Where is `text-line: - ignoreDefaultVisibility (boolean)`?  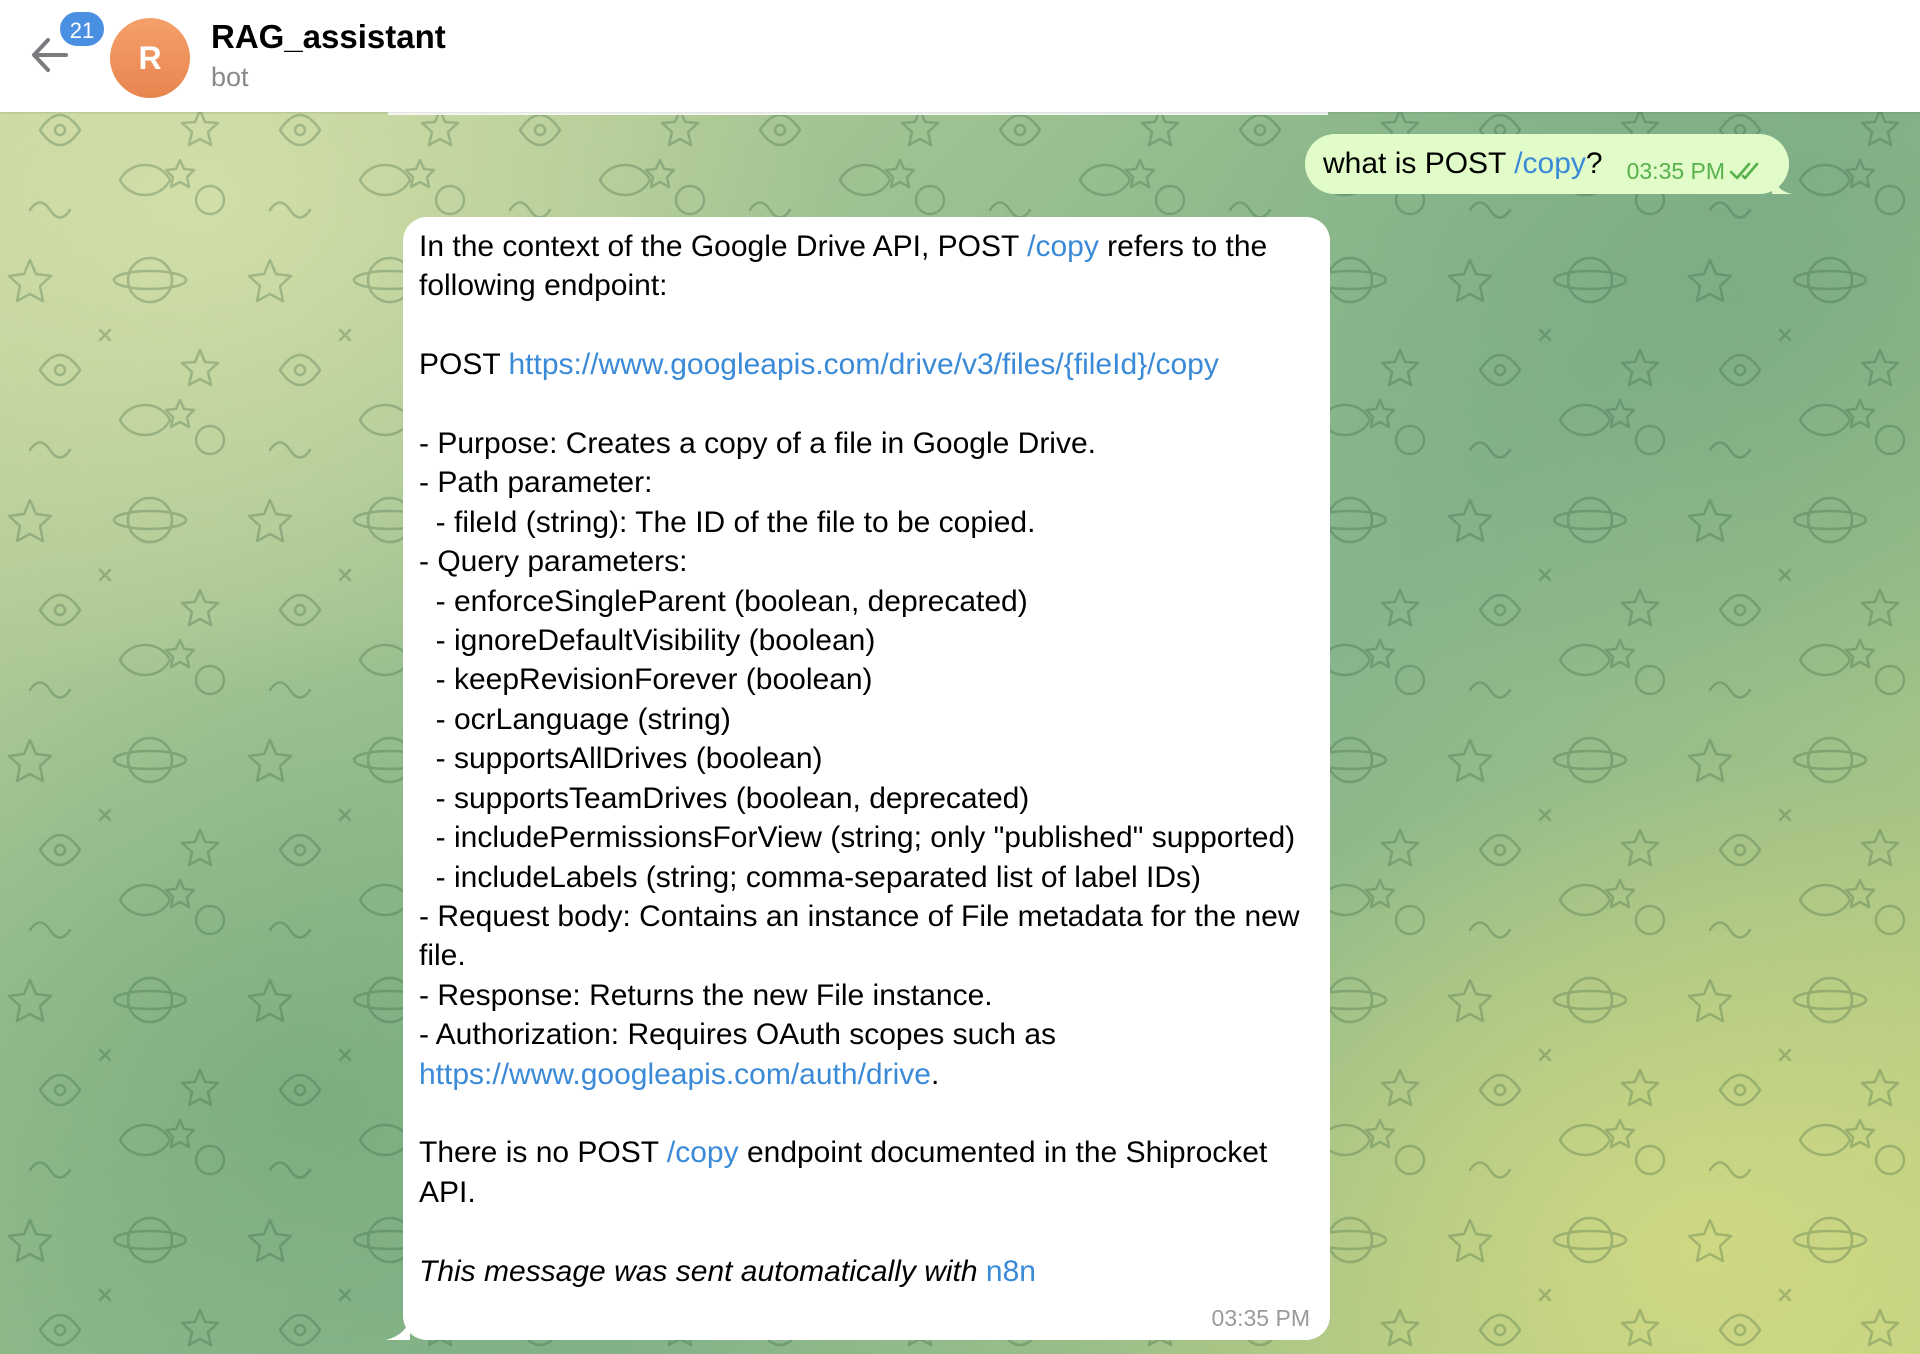
text-line: - ignoreDefaultVisibility (boolean) is located at coordinates (647, 641).